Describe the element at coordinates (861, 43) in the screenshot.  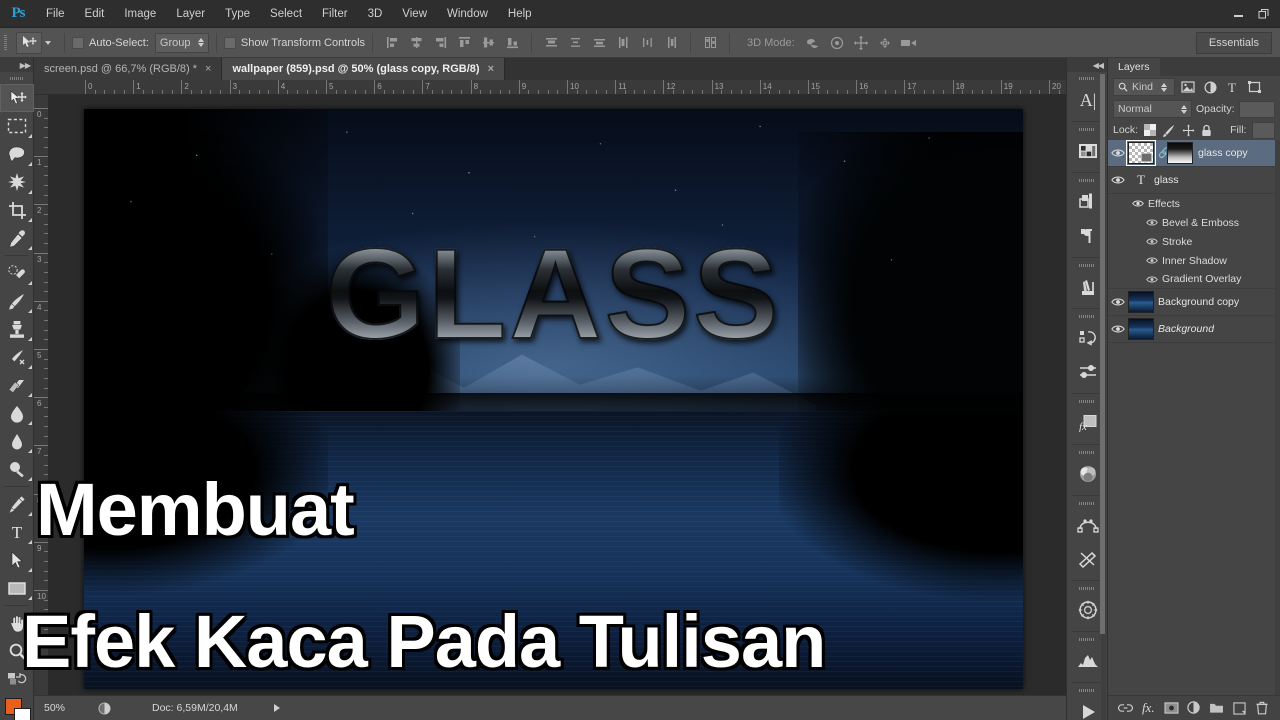
I see `pan-3d-icon` at that location.